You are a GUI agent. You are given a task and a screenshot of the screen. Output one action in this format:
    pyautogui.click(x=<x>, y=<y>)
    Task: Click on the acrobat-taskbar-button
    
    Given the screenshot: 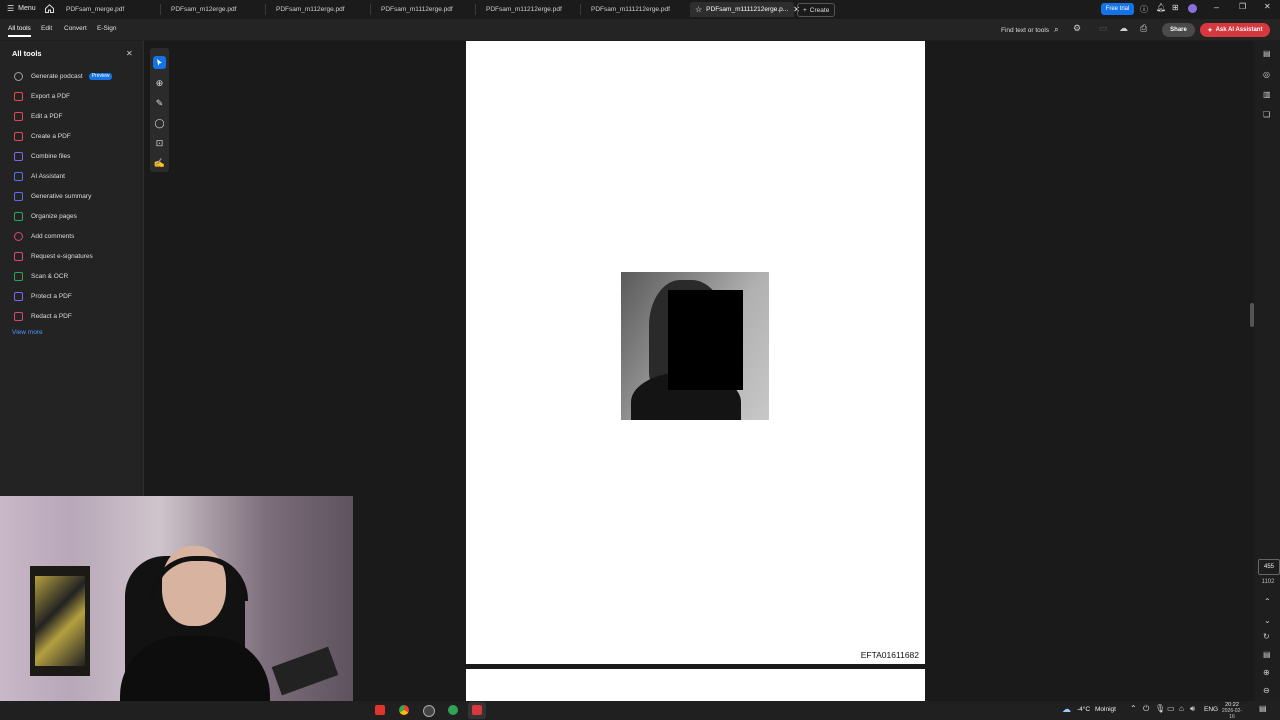 What is the action you would take?
    pyautogui.click(x=477, y=710)
    